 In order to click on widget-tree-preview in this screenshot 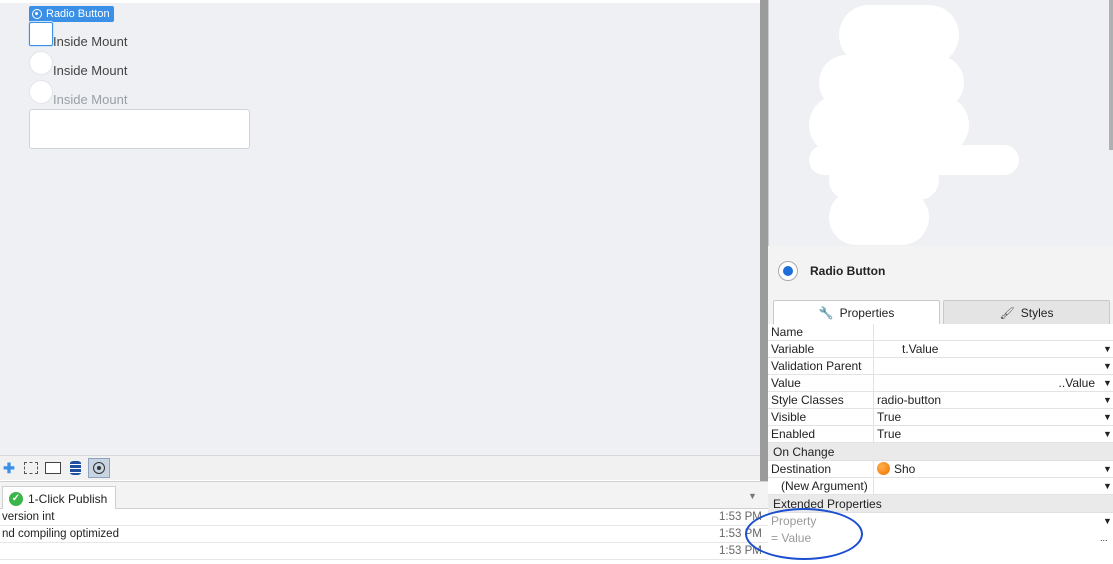, I will do `click(940, 123)`.